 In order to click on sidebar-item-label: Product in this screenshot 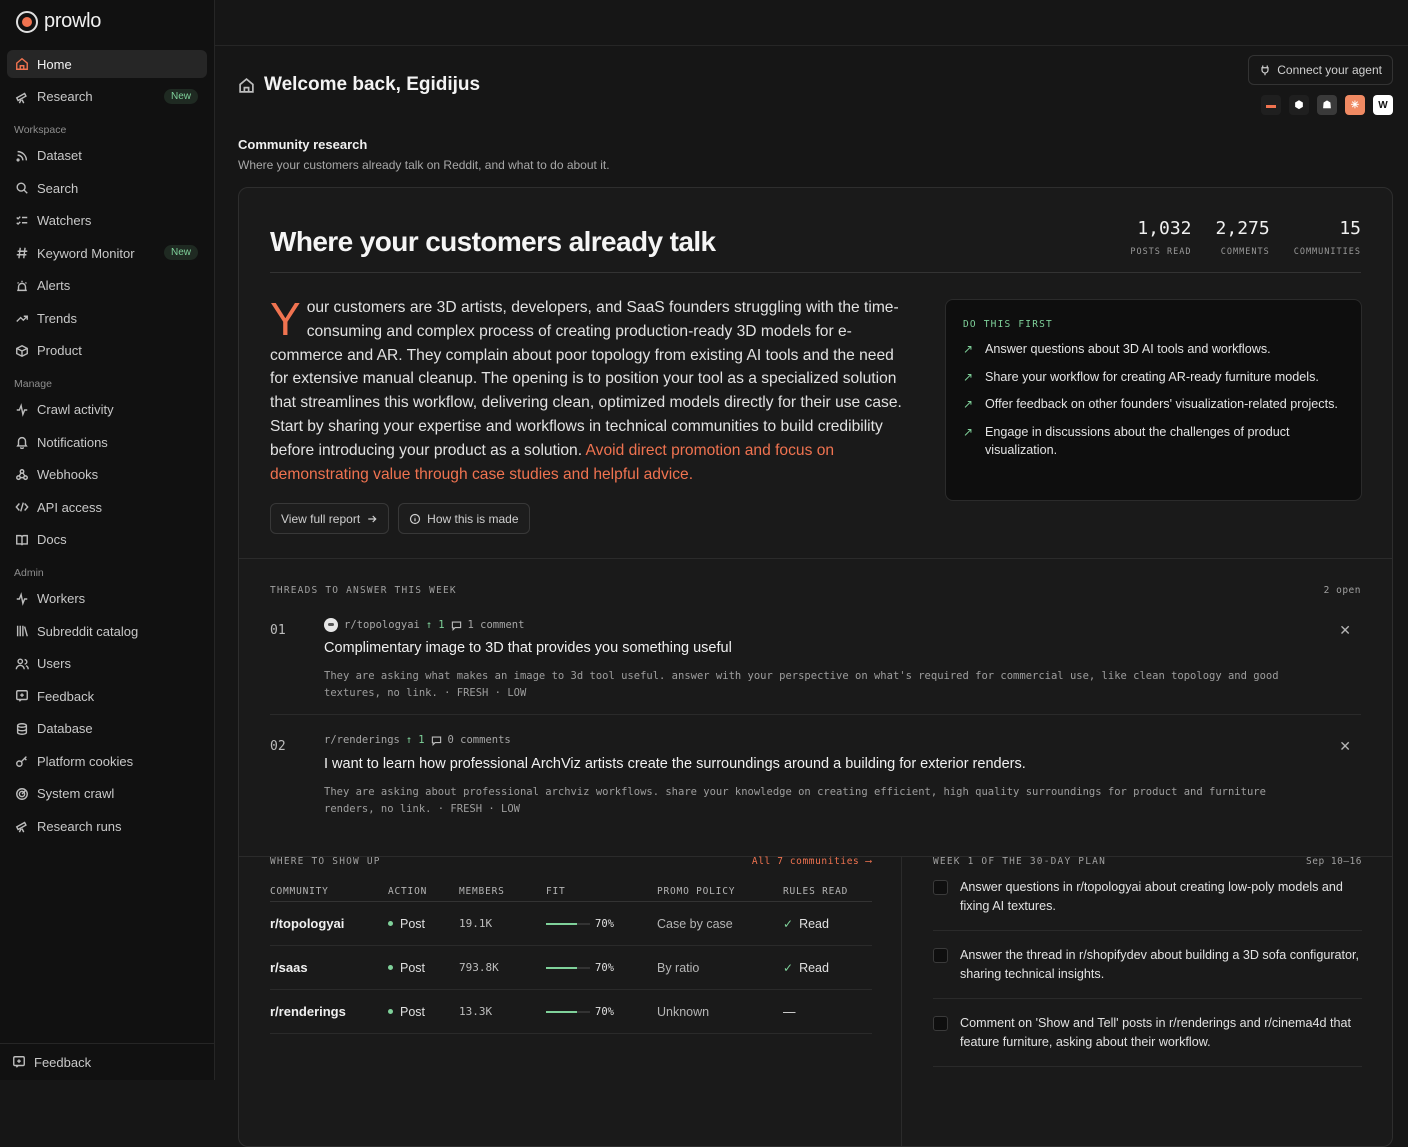, I will do `click(59, 350)`.